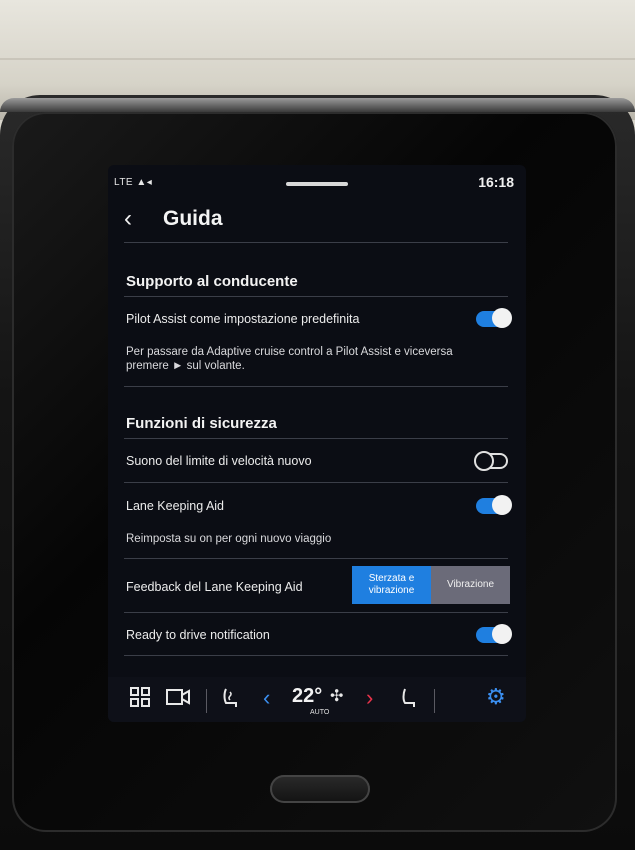 This screenshot has height=850, width=635. What do you see at coordinates (470, 585) in the screenshot?
I see `feedback-option-vibration: Vibrazione` at bounding box center [470, 585].